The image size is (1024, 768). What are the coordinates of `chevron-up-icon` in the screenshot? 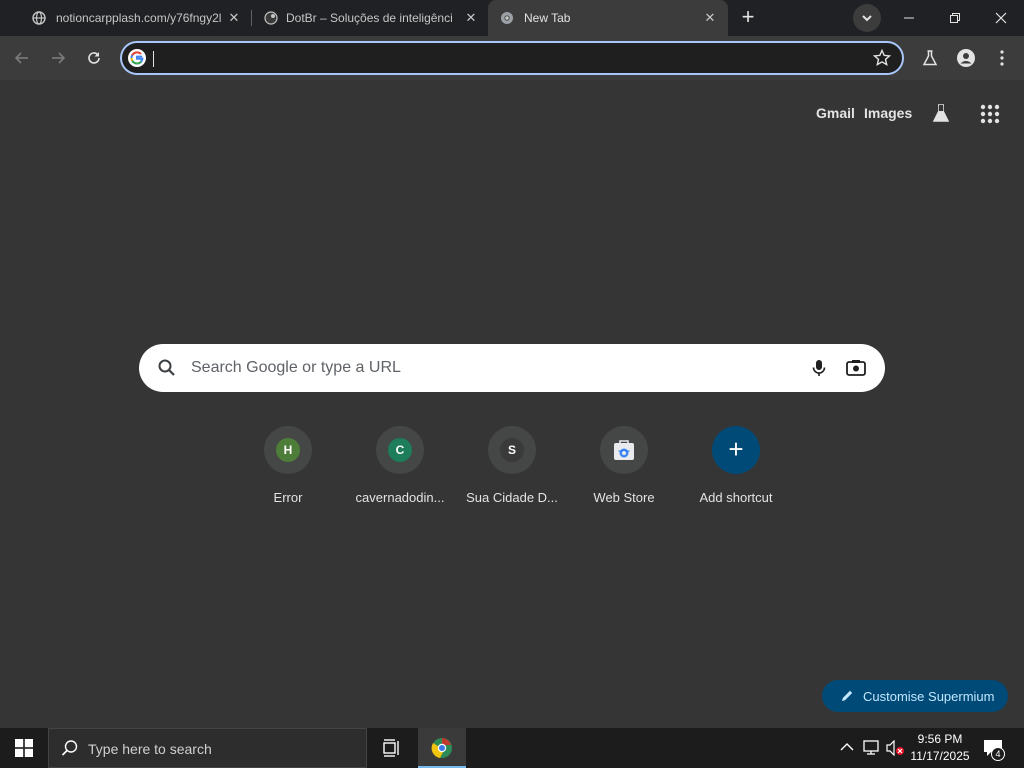 It's located at (847, 747).